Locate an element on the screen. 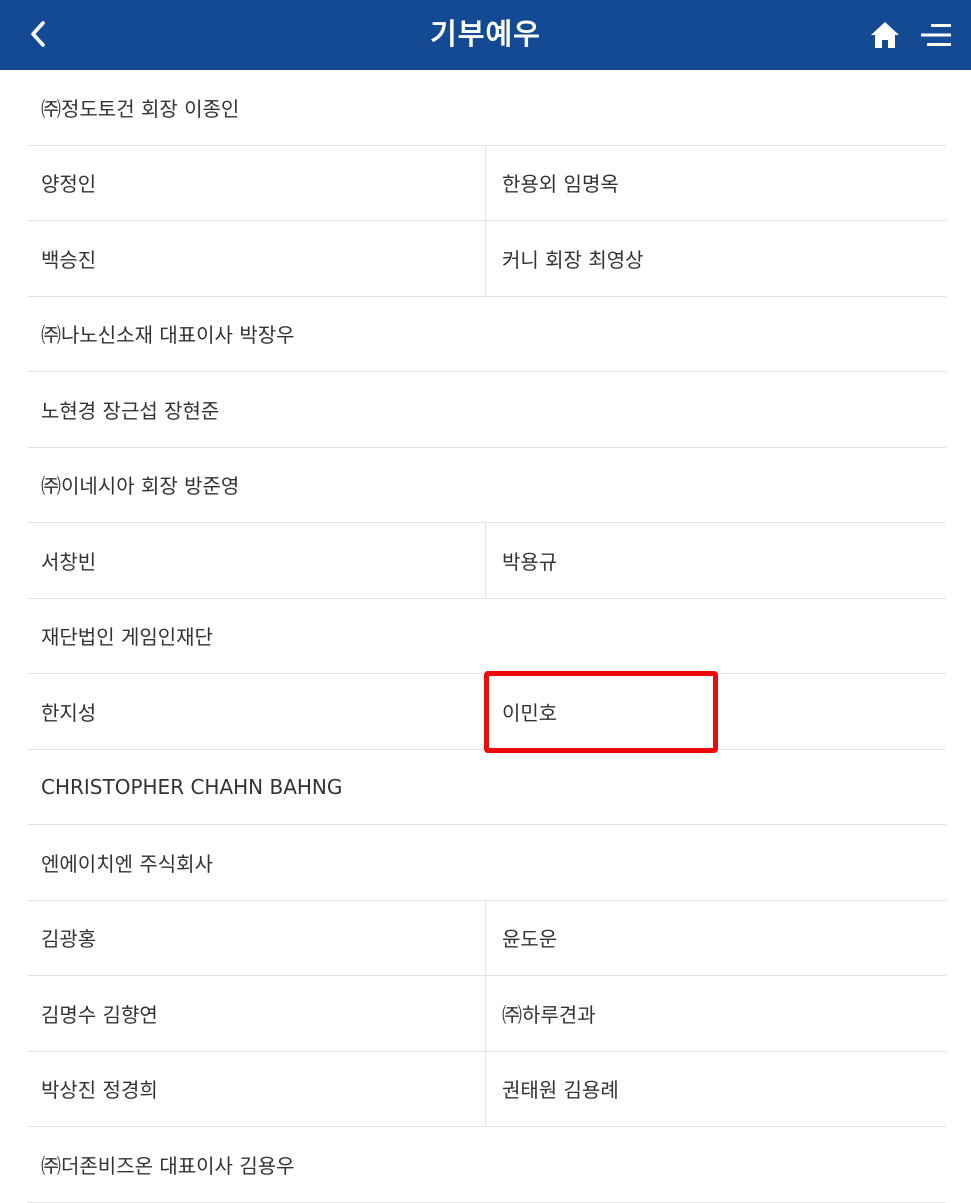  donor-name: 한용외 임명옥 is located at coordinates (560, 184).